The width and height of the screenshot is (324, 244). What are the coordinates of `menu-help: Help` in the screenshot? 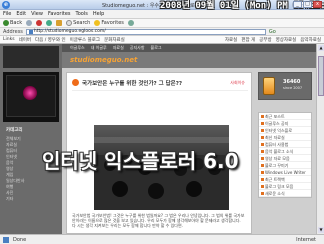 It's located at (98, 14).